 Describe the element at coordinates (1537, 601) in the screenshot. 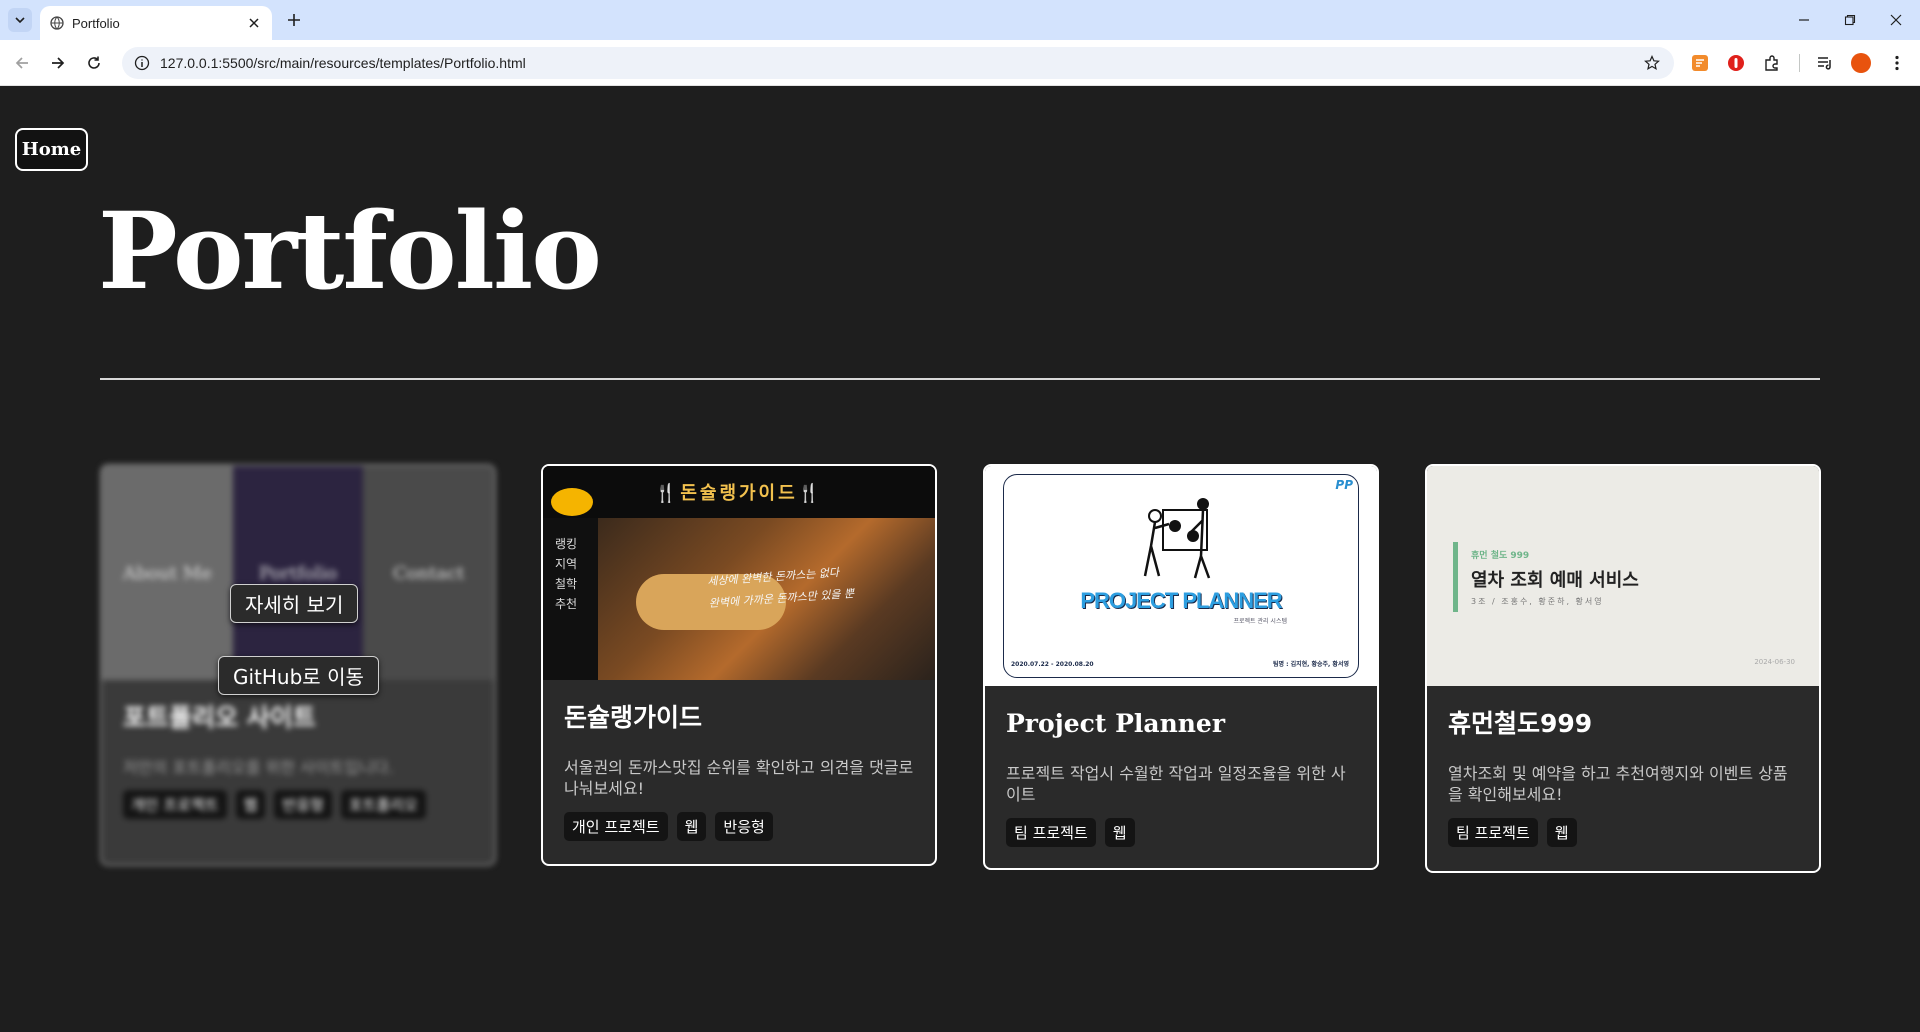

I see `thumb-subtitle: 3조 / 조홍수, 황준하, 황서영` at that location.